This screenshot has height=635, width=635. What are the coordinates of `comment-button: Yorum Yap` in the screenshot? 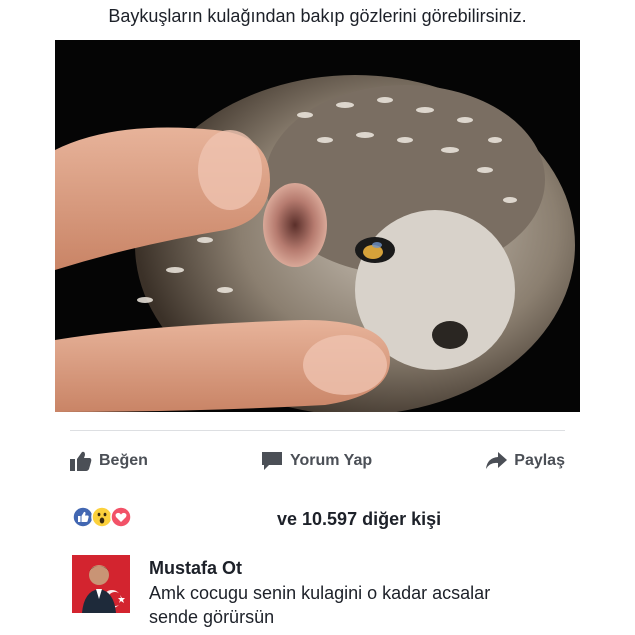 It's located at (316, 461).